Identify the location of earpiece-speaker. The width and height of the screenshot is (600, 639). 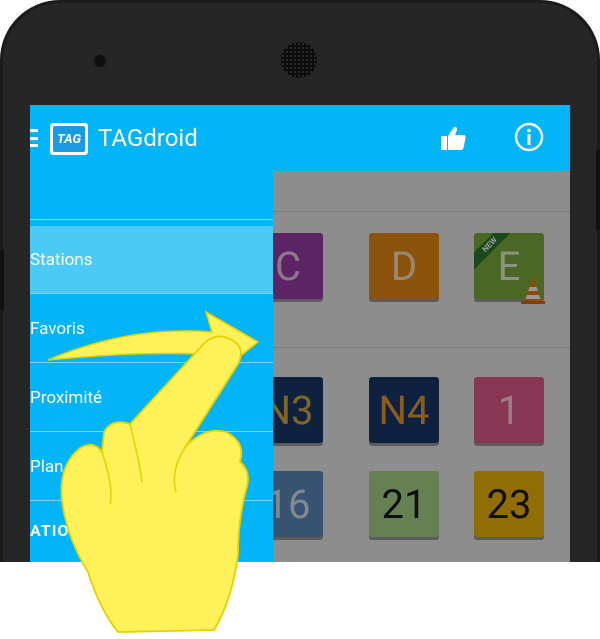
(299, 60).